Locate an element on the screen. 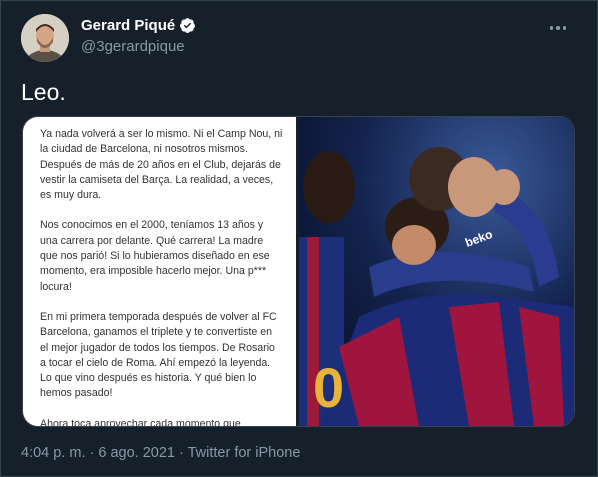 Image resolution: width=598 pixels, height=477 pixels. tweet-date: 6 ago. 2021 is located at coordinates (136, 453).